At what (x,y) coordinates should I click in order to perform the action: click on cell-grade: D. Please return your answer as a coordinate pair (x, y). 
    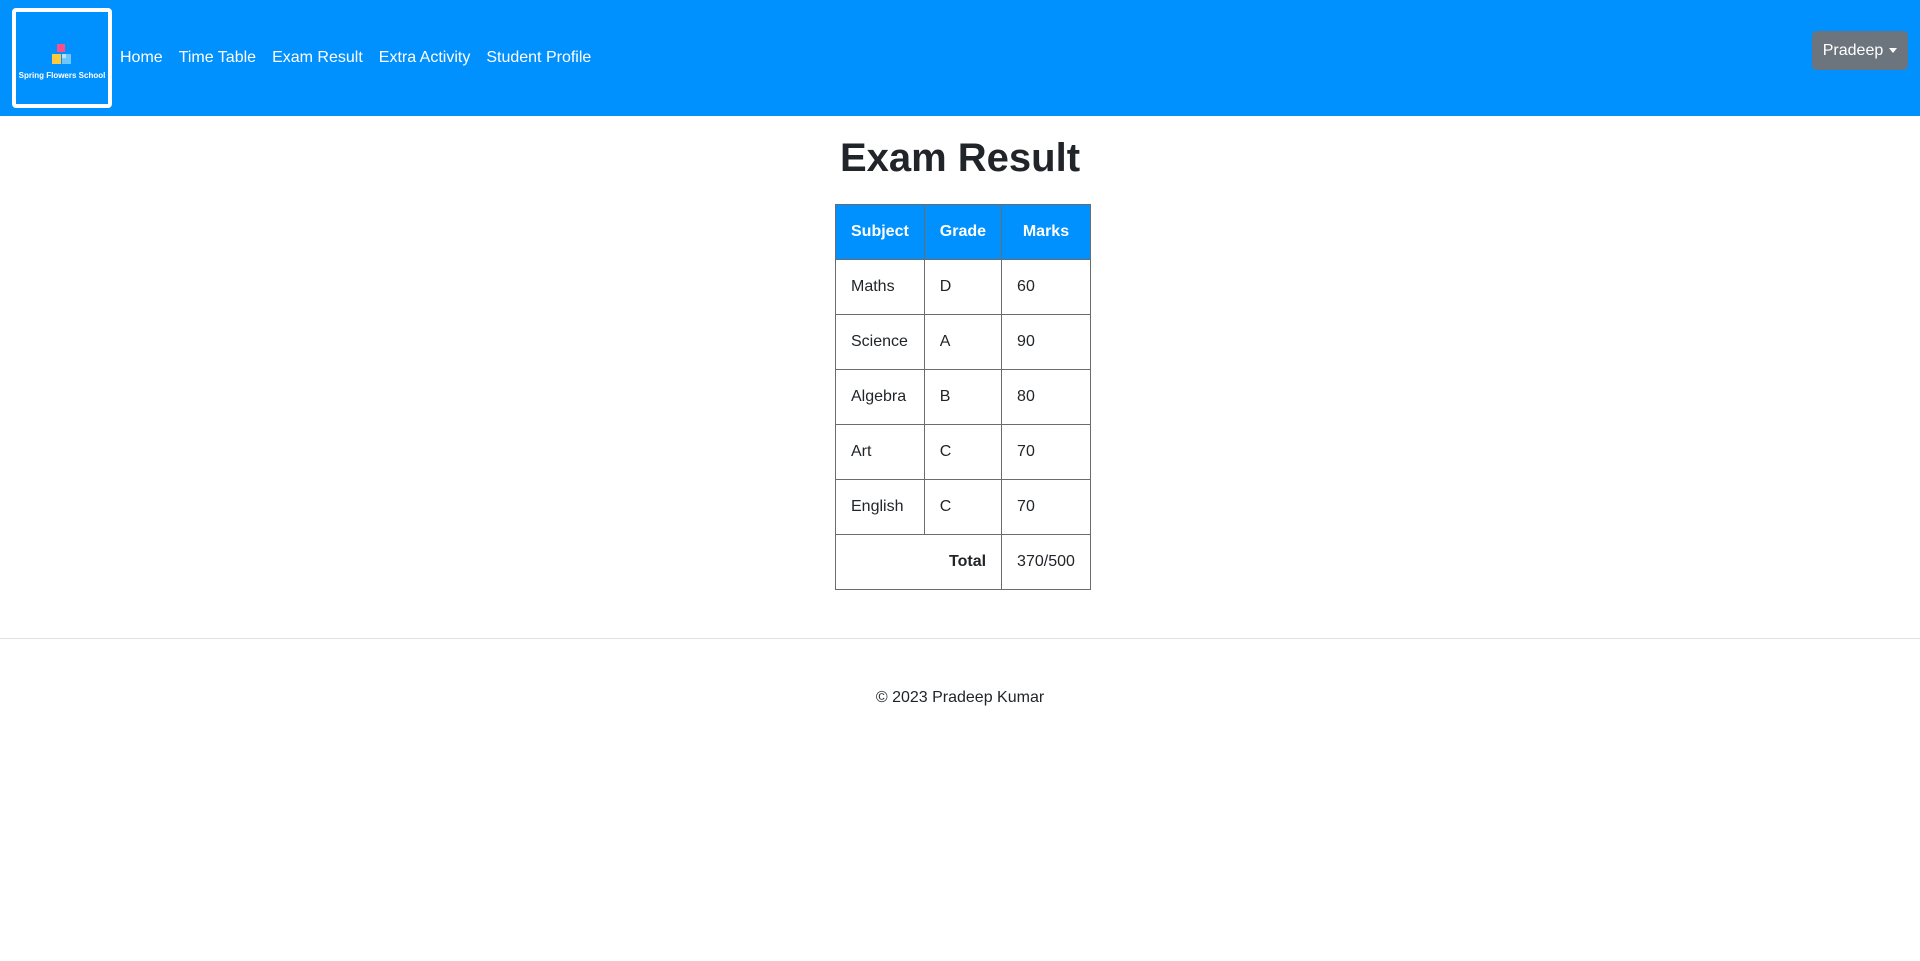
    Looking at the image, I should click on (963, 287).